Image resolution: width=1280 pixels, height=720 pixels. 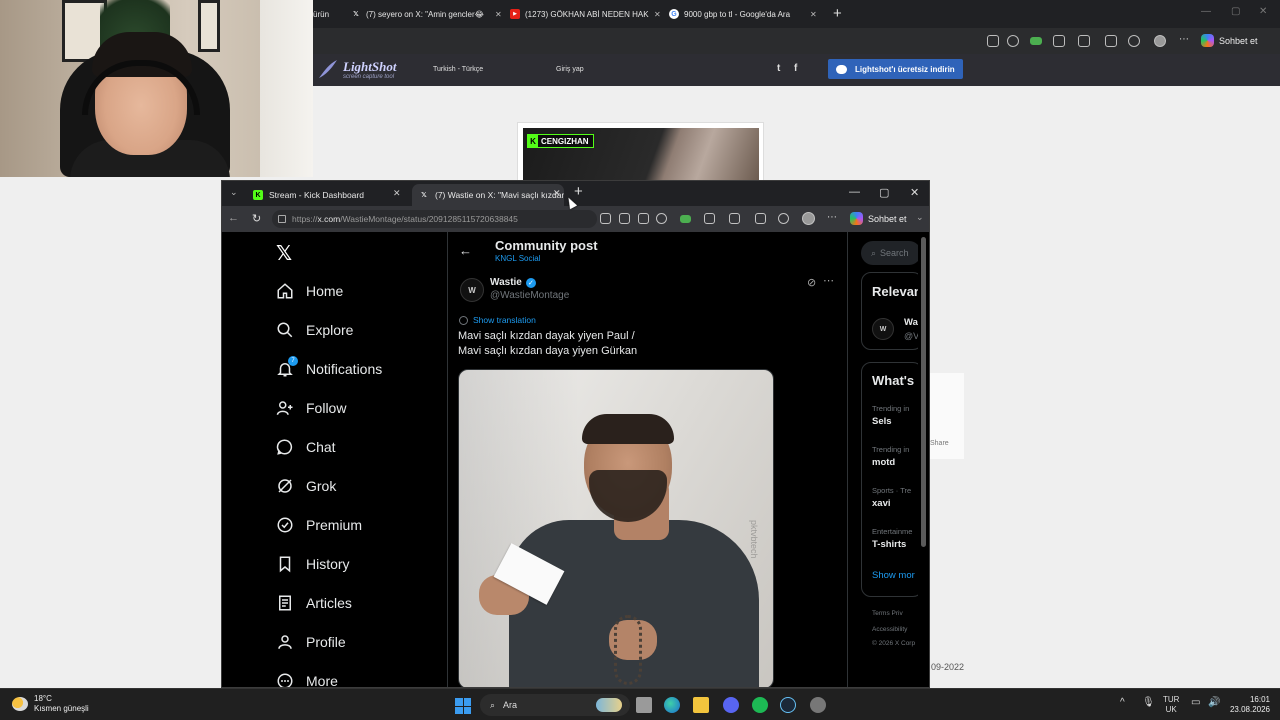 What do you see at coordinates (1248, 705) in the screenshot?
I see `clock: 16:01 23.08.2026` at bounding box center [1248, 705].